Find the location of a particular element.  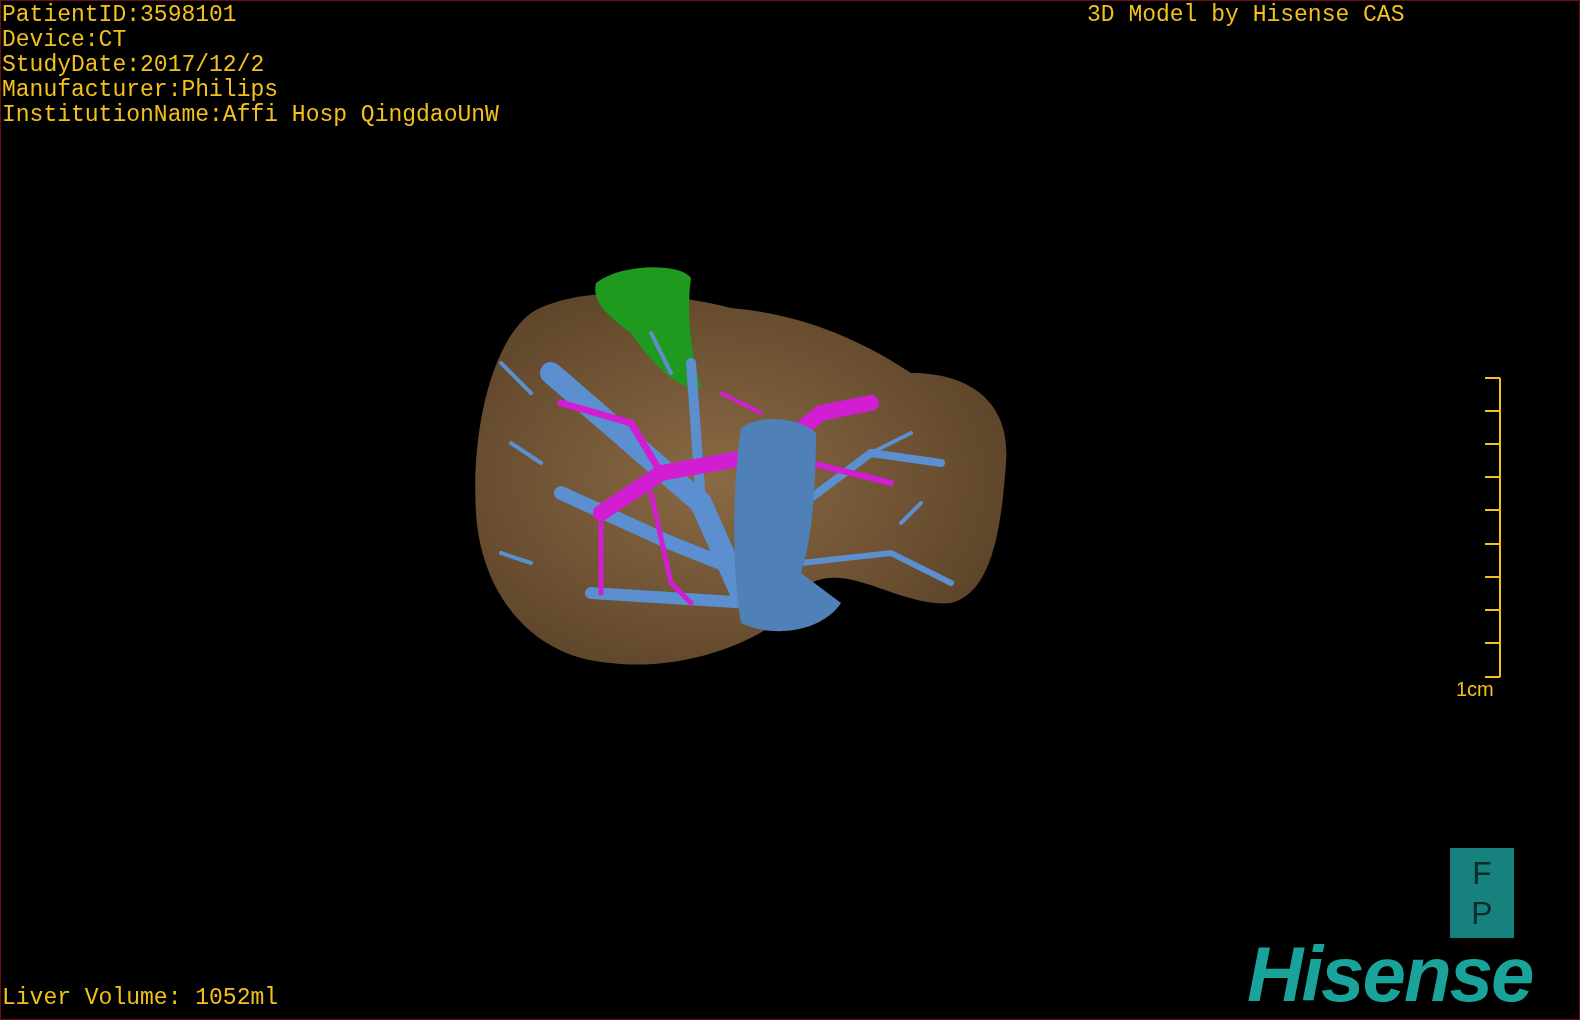

logo: Hisense is located at coordinates (1390, 974).